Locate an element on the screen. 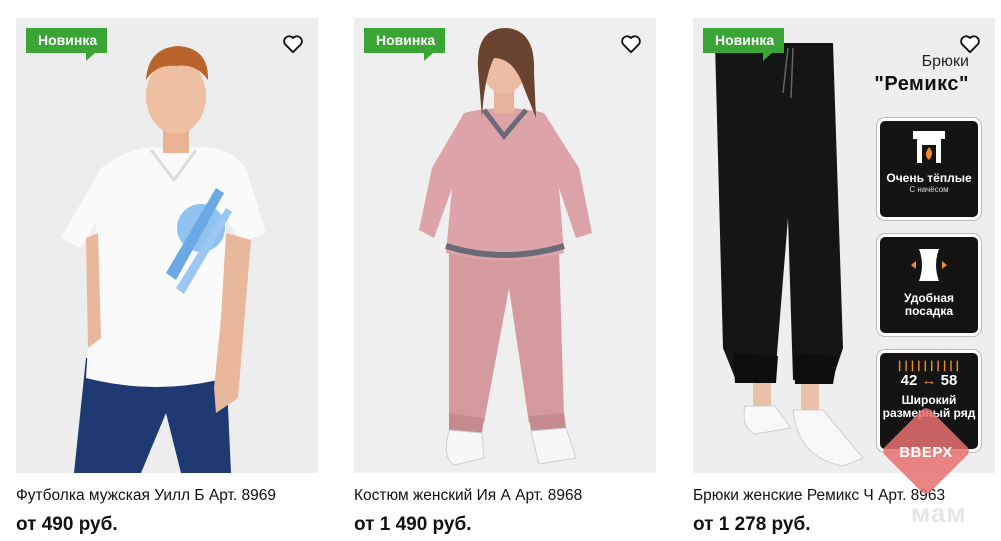 The height and width of the screenshot is (541, 1001). product-price: от 1 490 руб. is located at coordinates (413, 524).